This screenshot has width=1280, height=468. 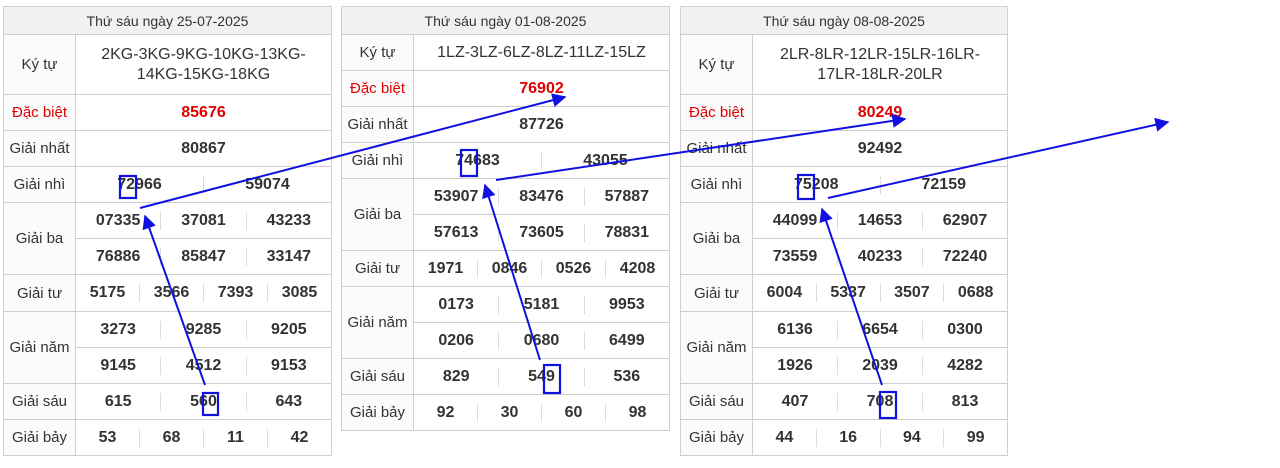 I want to click on second-prize-value: 59074, so click(x=267, y=184).